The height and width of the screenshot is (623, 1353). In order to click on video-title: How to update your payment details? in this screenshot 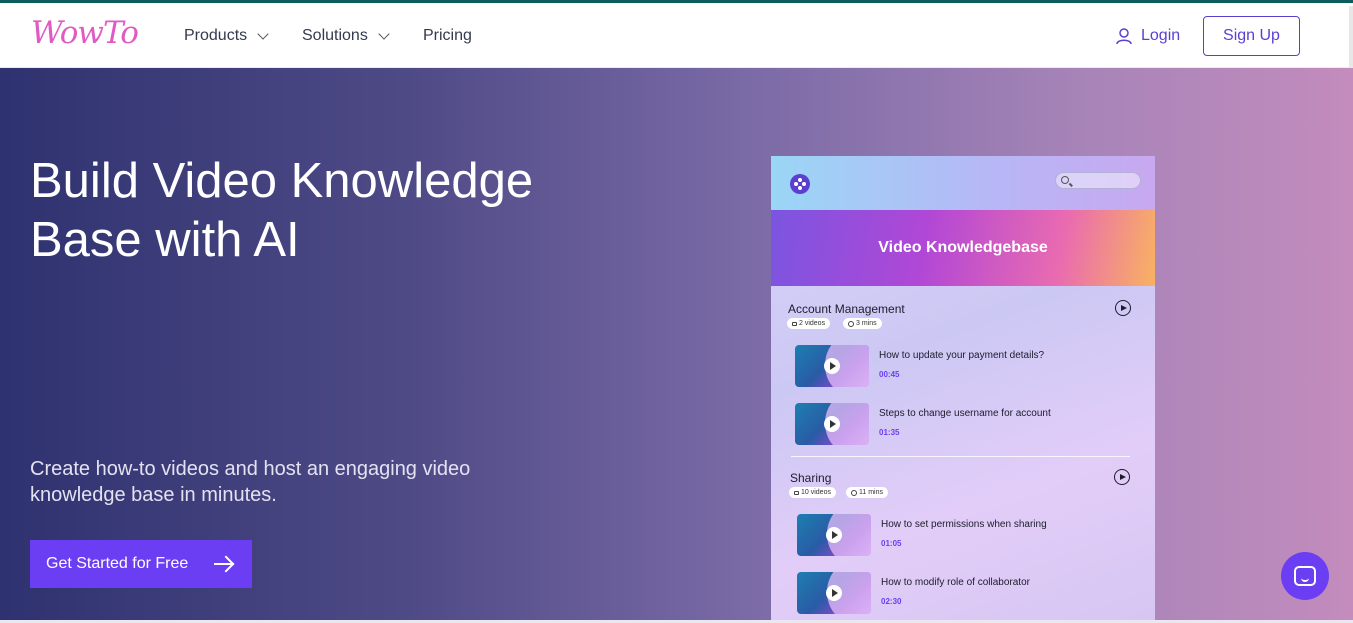, I will do `click(962, 355)`.